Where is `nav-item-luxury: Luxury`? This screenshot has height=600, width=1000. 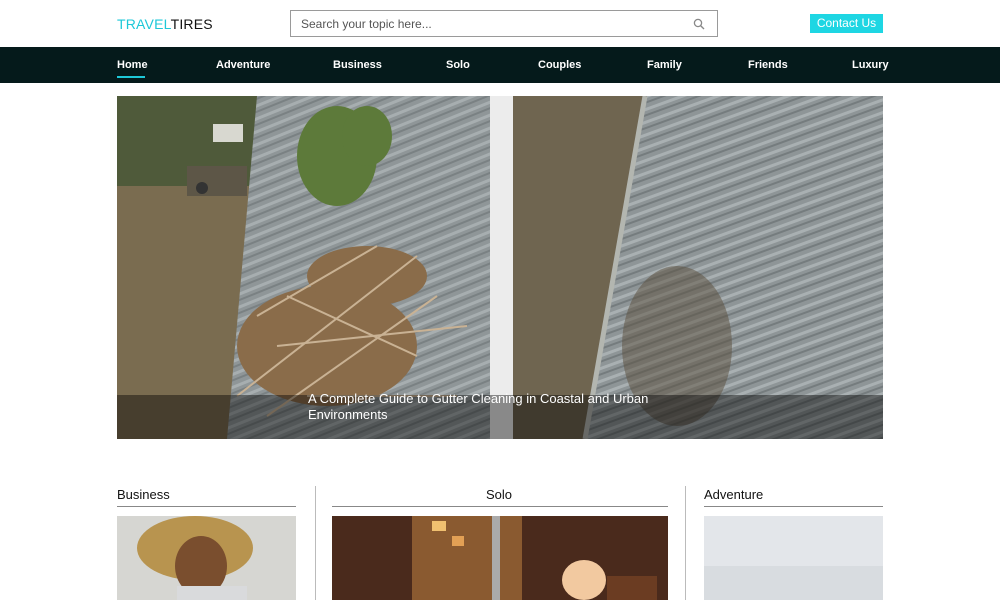 nav-item-luxury: Luxury is located at coordinates (870, 65).